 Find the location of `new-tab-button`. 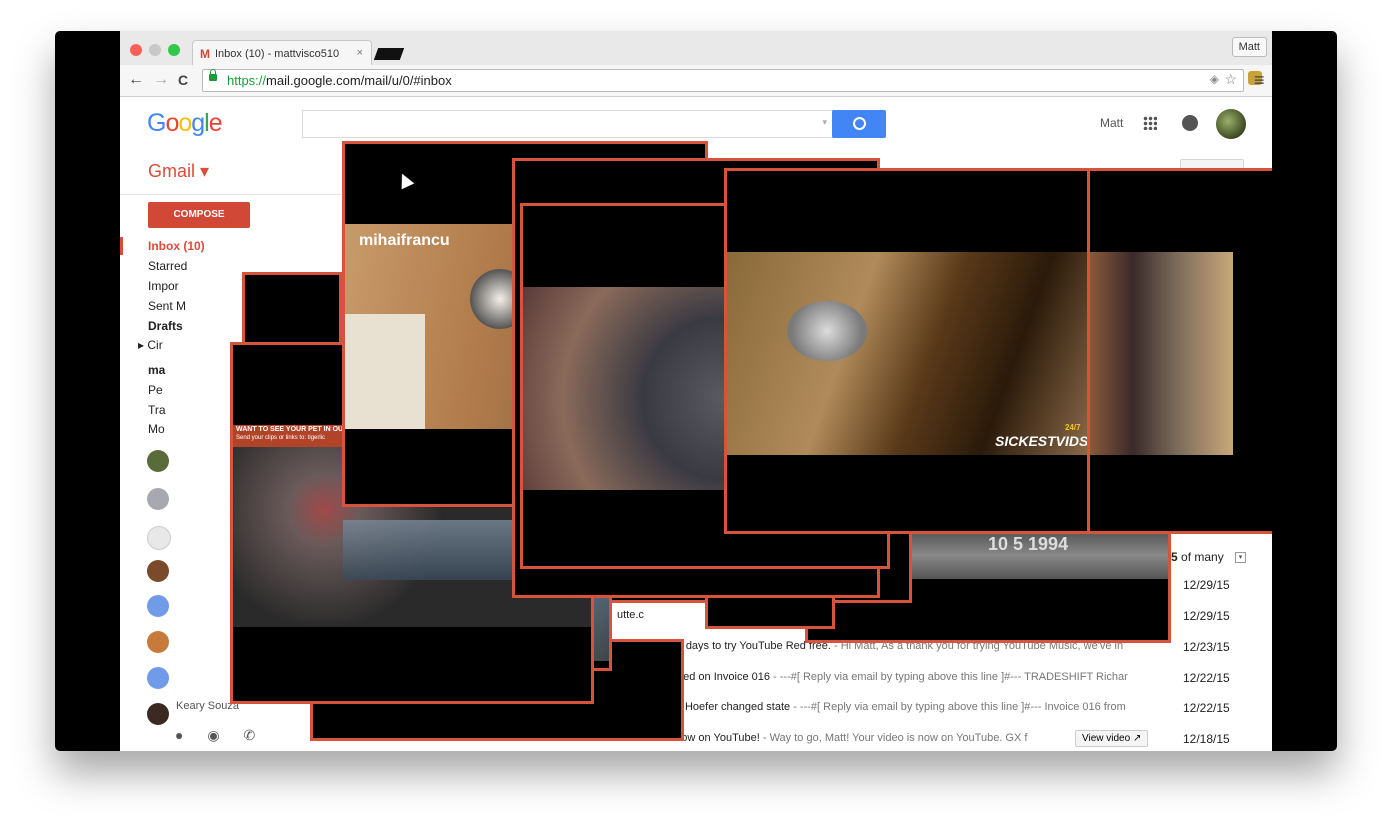

new-tab-button is located at coordinates (389, 54).